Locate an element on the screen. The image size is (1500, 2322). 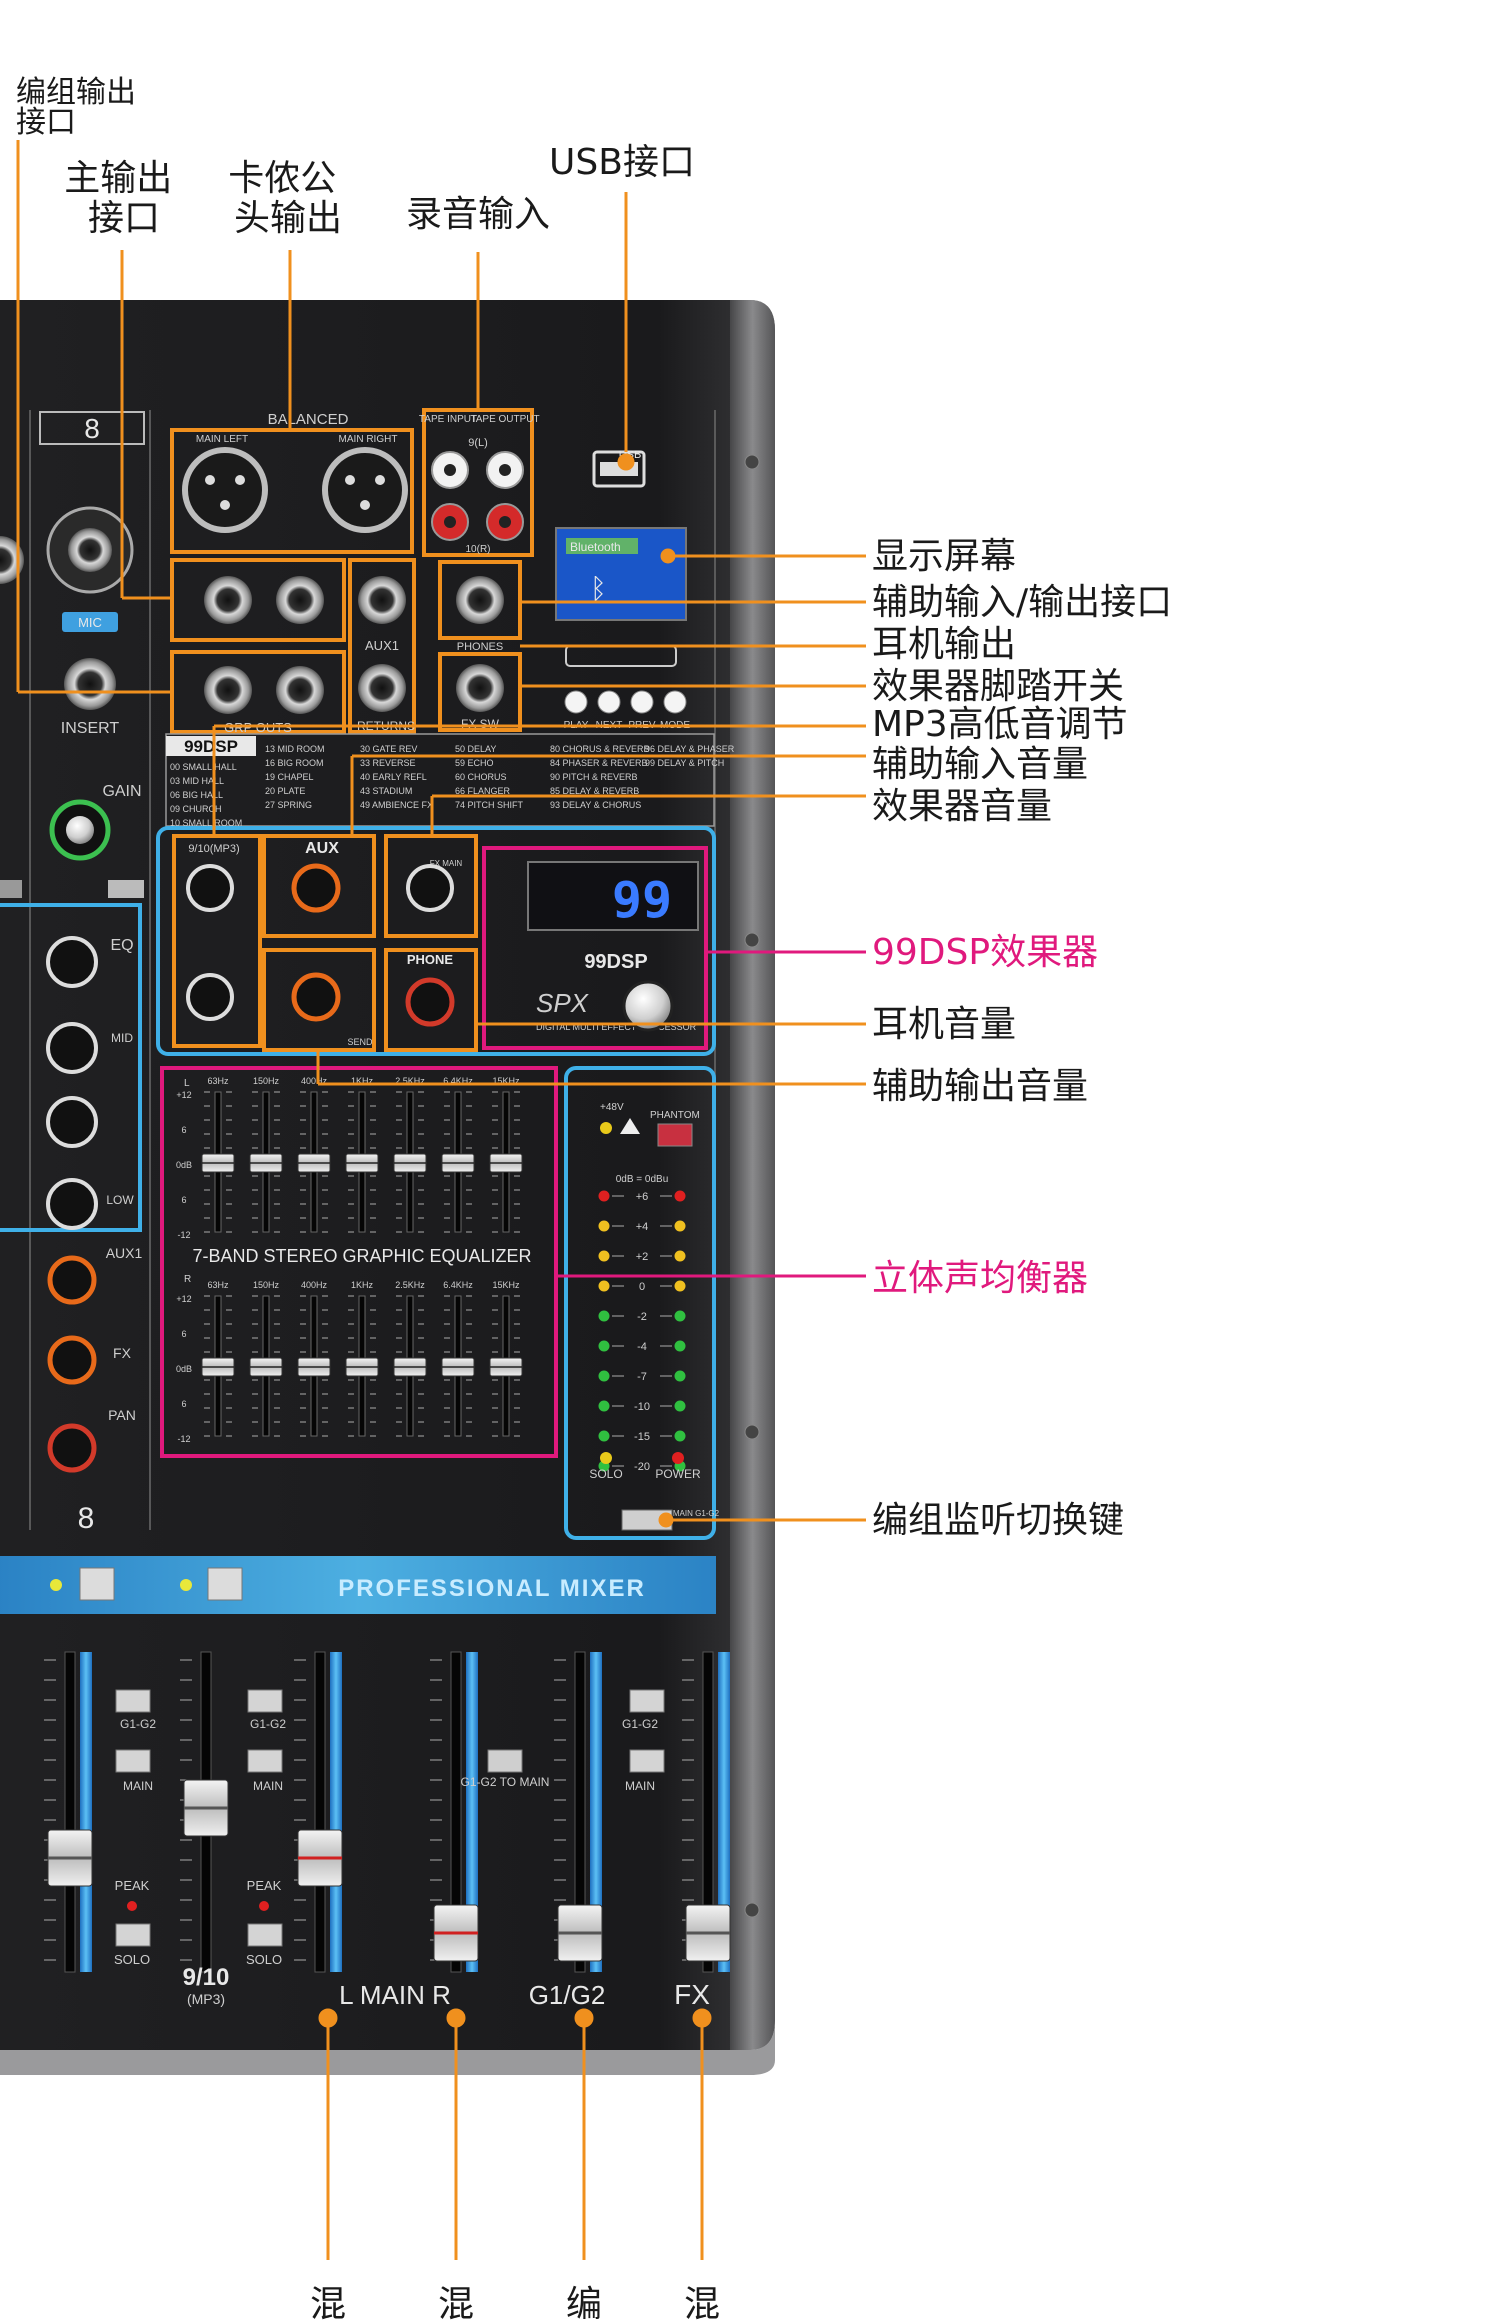
eq-freq-knob is located at coordinates (72, 1122).